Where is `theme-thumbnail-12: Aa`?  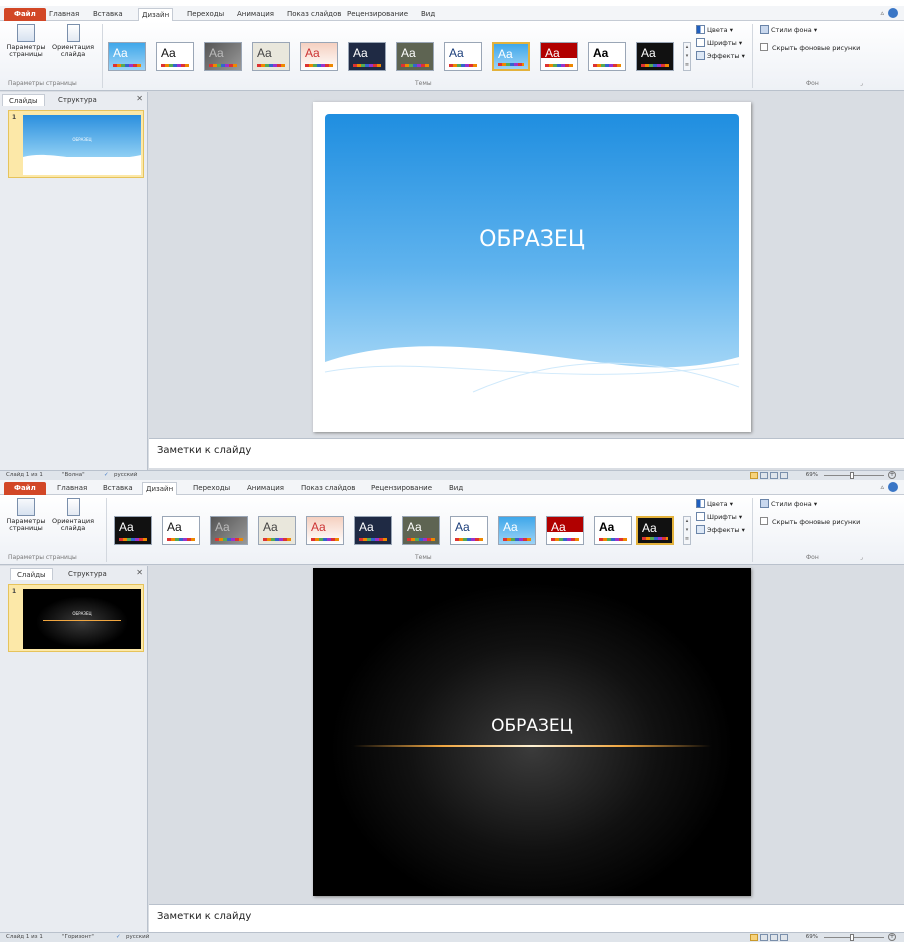 theme-thumbnail-12: Aa is located at coordinates (655, 56).